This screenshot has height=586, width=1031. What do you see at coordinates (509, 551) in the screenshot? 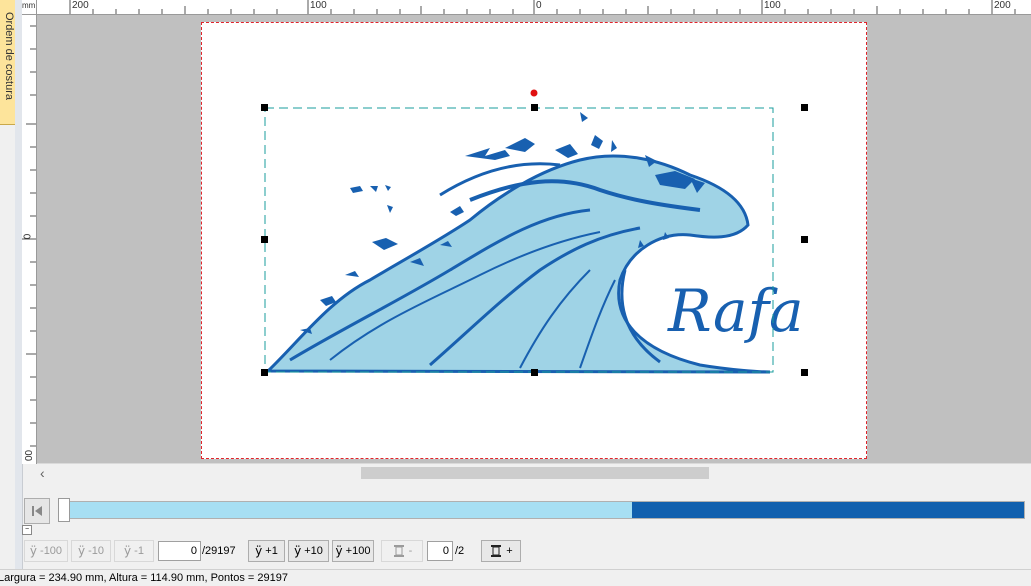
I see `next-color-label: +` at bounding box center [509, 551].